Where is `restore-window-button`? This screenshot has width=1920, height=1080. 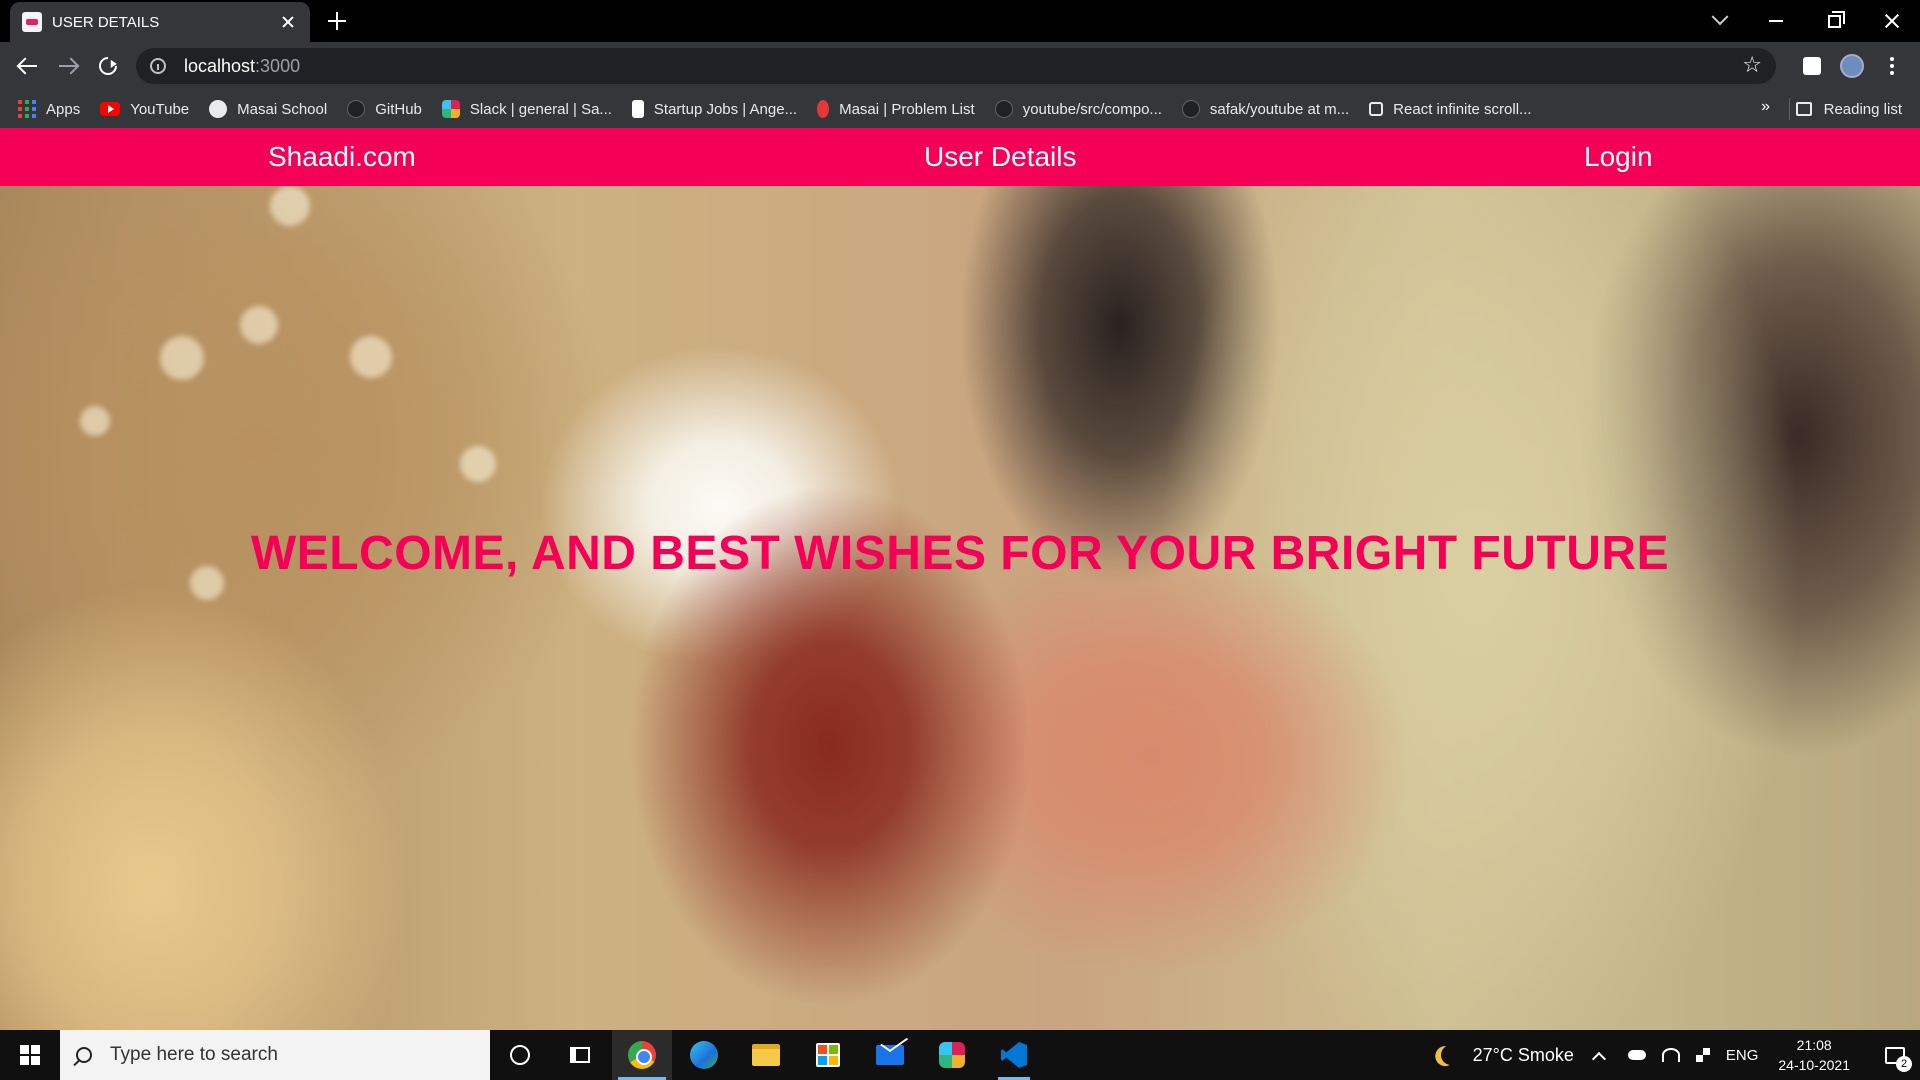
restore-window-button is located at coordinates (1834, 21).